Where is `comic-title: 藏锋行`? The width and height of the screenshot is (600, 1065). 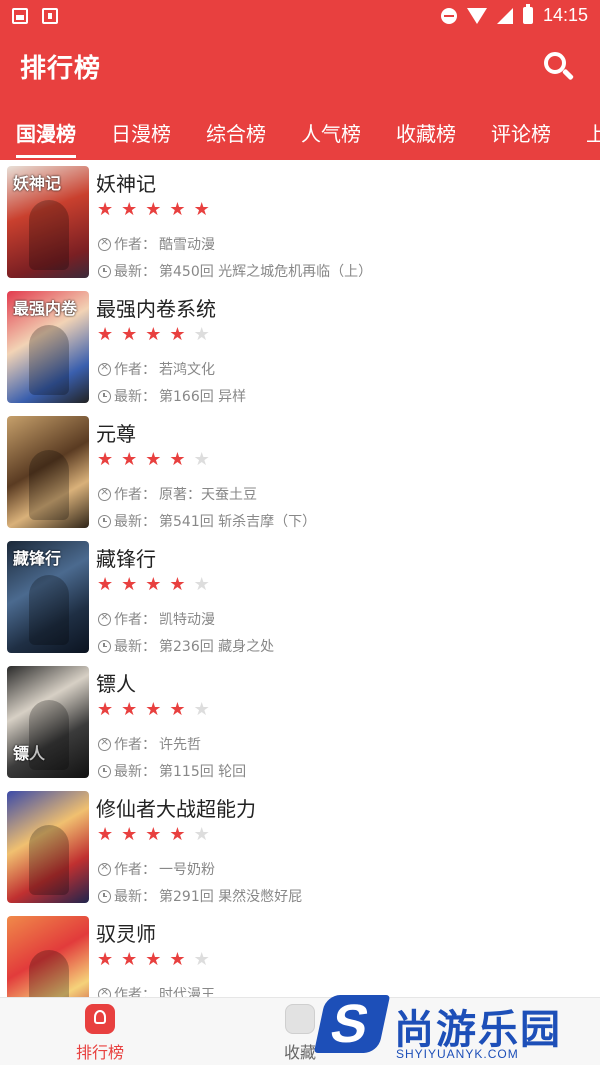 comic-title: 藏锋行 is located at coordinates (126, 557).